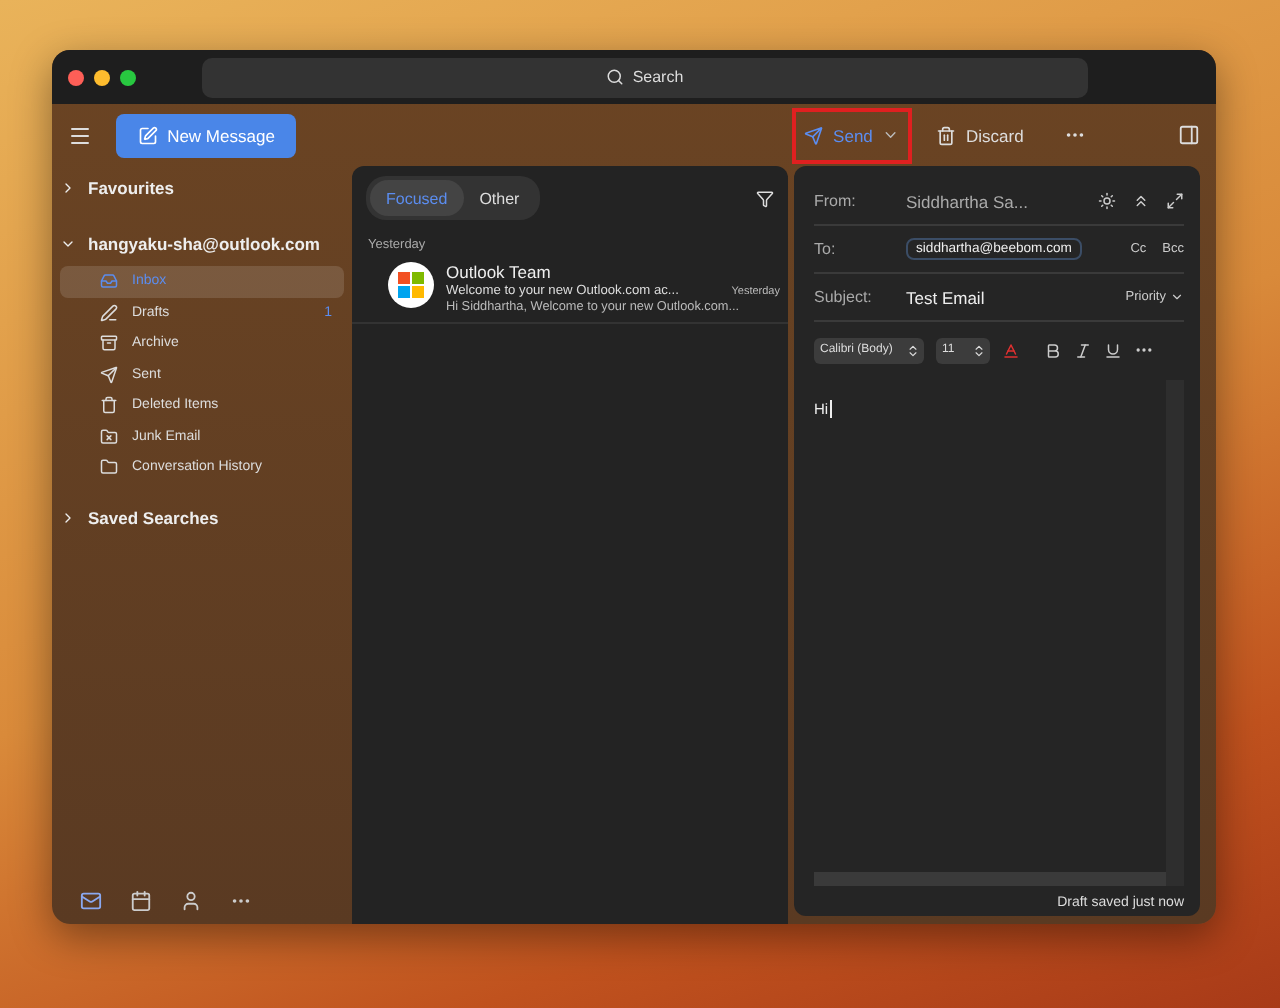 The width and height of the screenshot is (1280, 1008). What do you see at coordinates (836, 201) in the screenshot?
I see `from-label: From:` at bounding box center [836, 201].